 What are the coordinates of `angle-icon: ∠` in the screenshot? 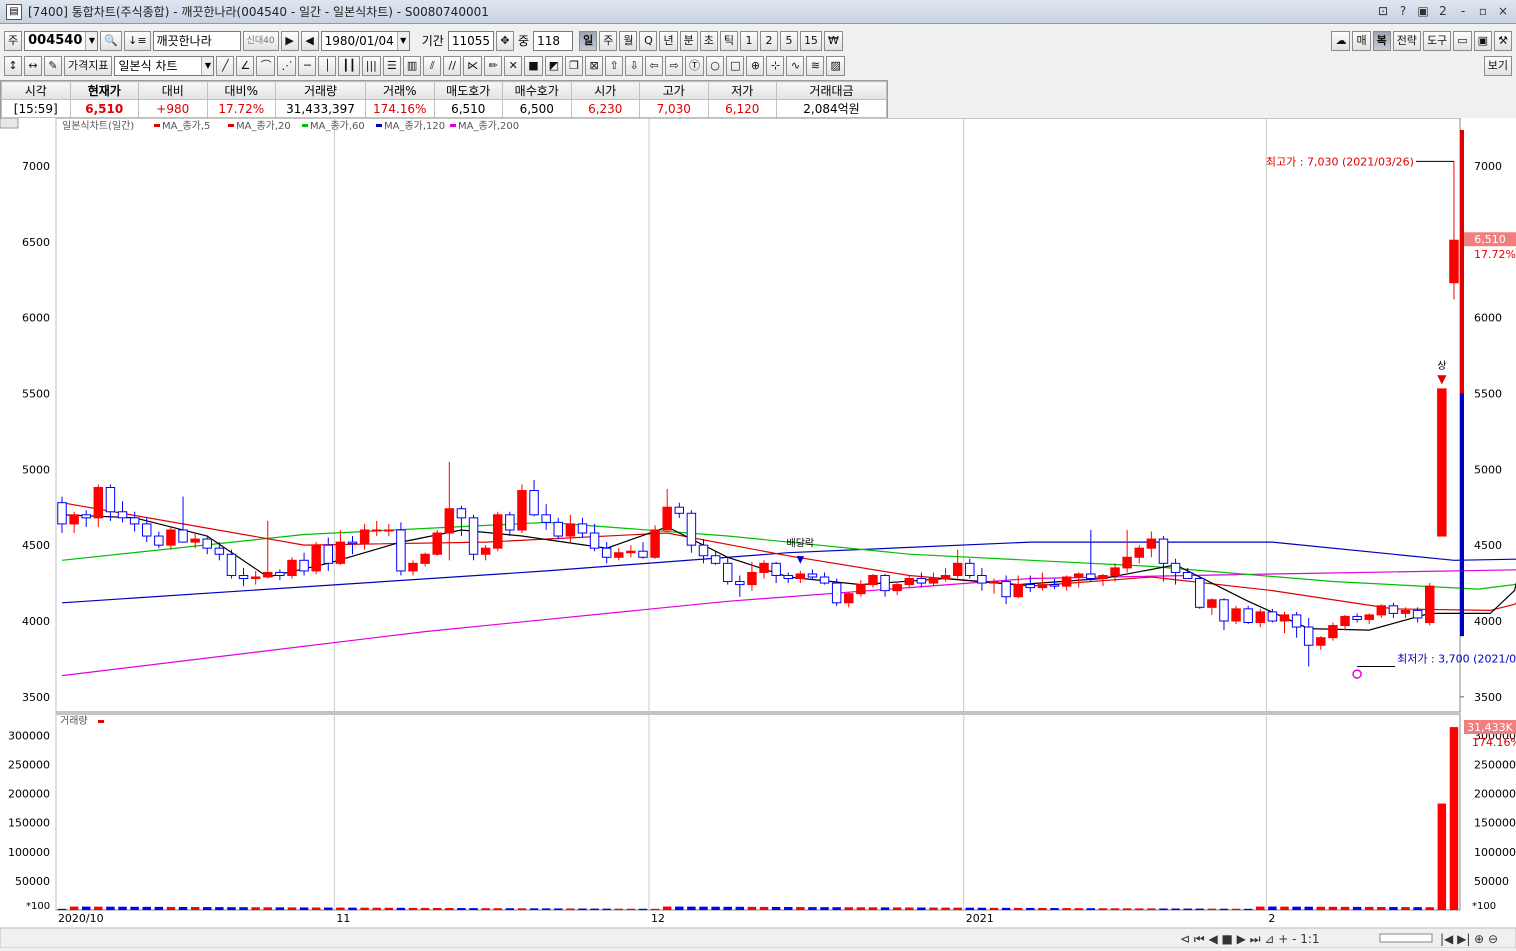 It's located at (245, 65).